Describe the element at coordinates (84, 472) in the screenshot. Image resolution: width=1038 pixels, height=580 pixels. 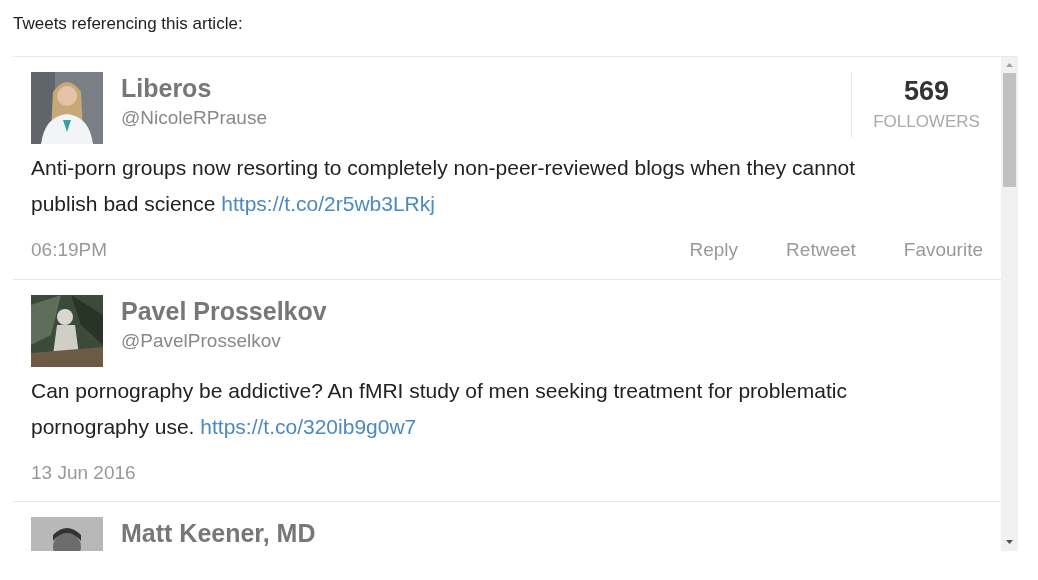
I see `tweet-time: 13 Jun 2016` at that location.